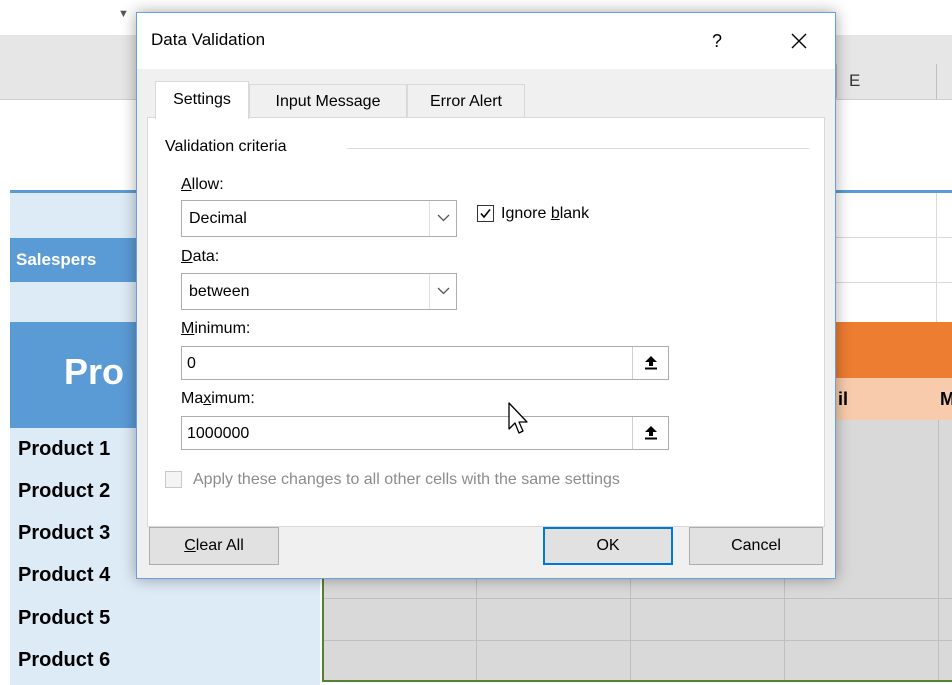  Describe the element at coordinates (186, 184) in the screenshot. I see `allow-accelerator: A` at that location.